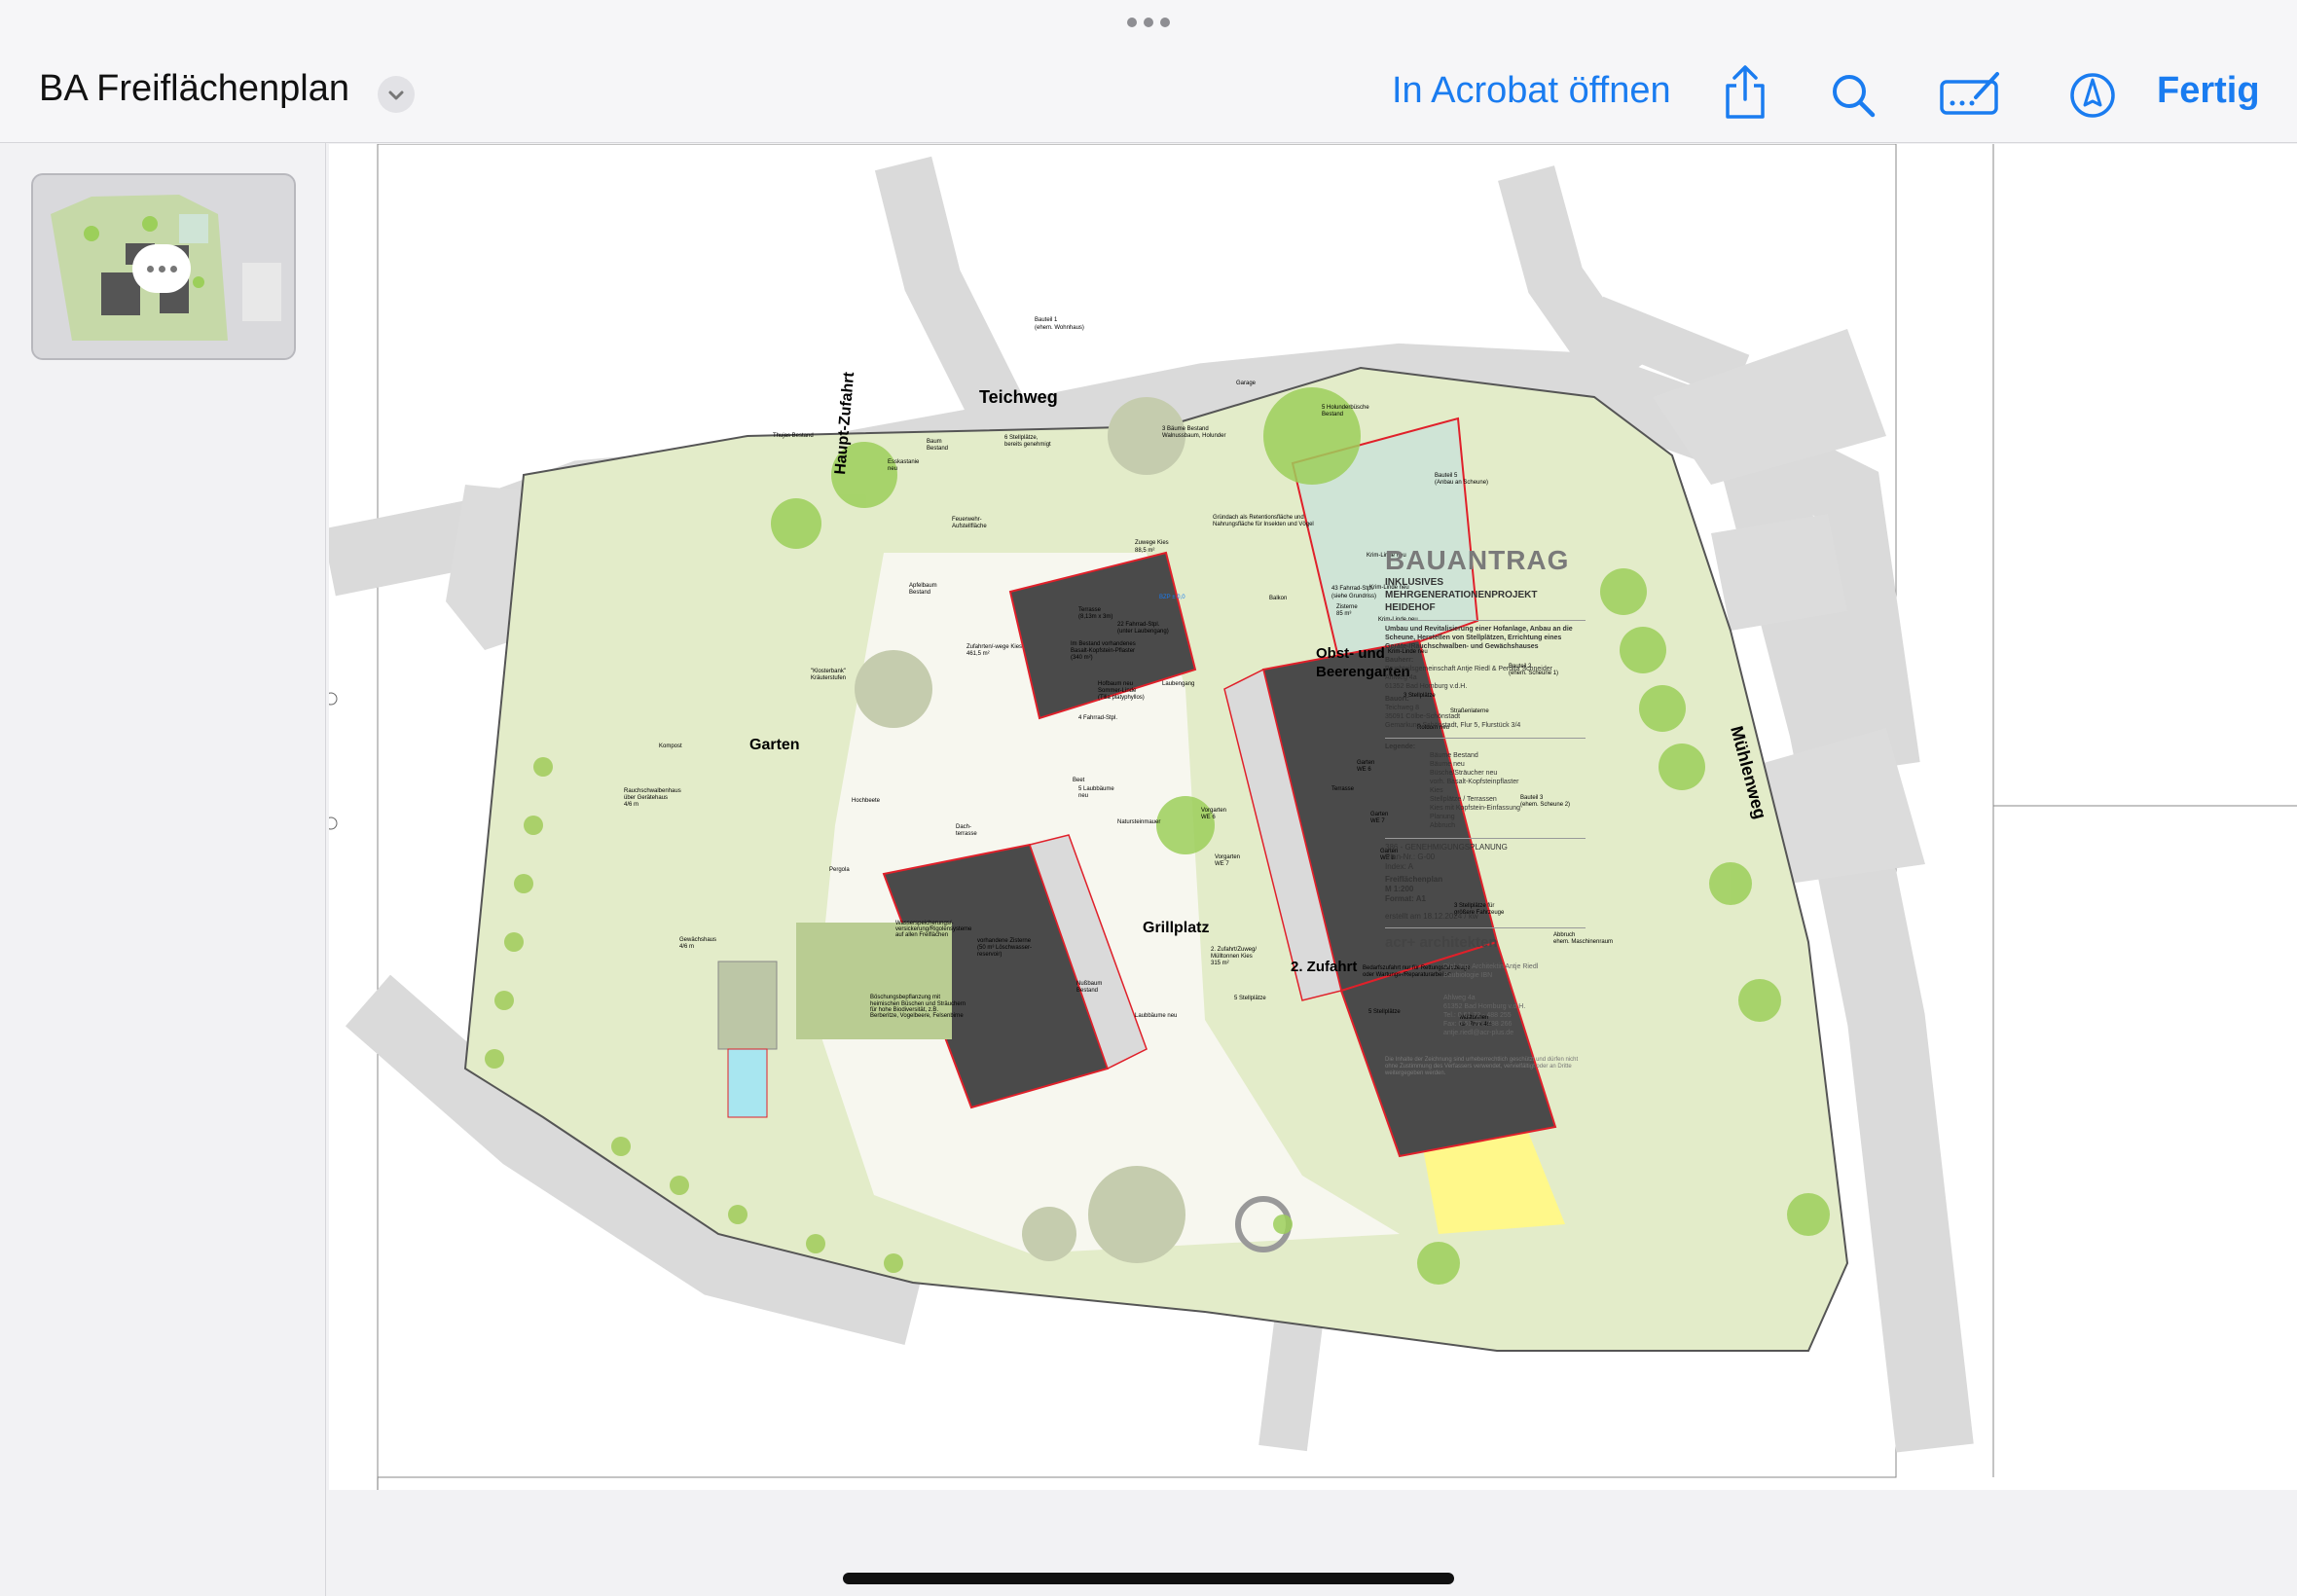 The height and width of the screenshot is (1596, 2297). I want to click on label-zisterne: Zisterne, so click(1347, 607).